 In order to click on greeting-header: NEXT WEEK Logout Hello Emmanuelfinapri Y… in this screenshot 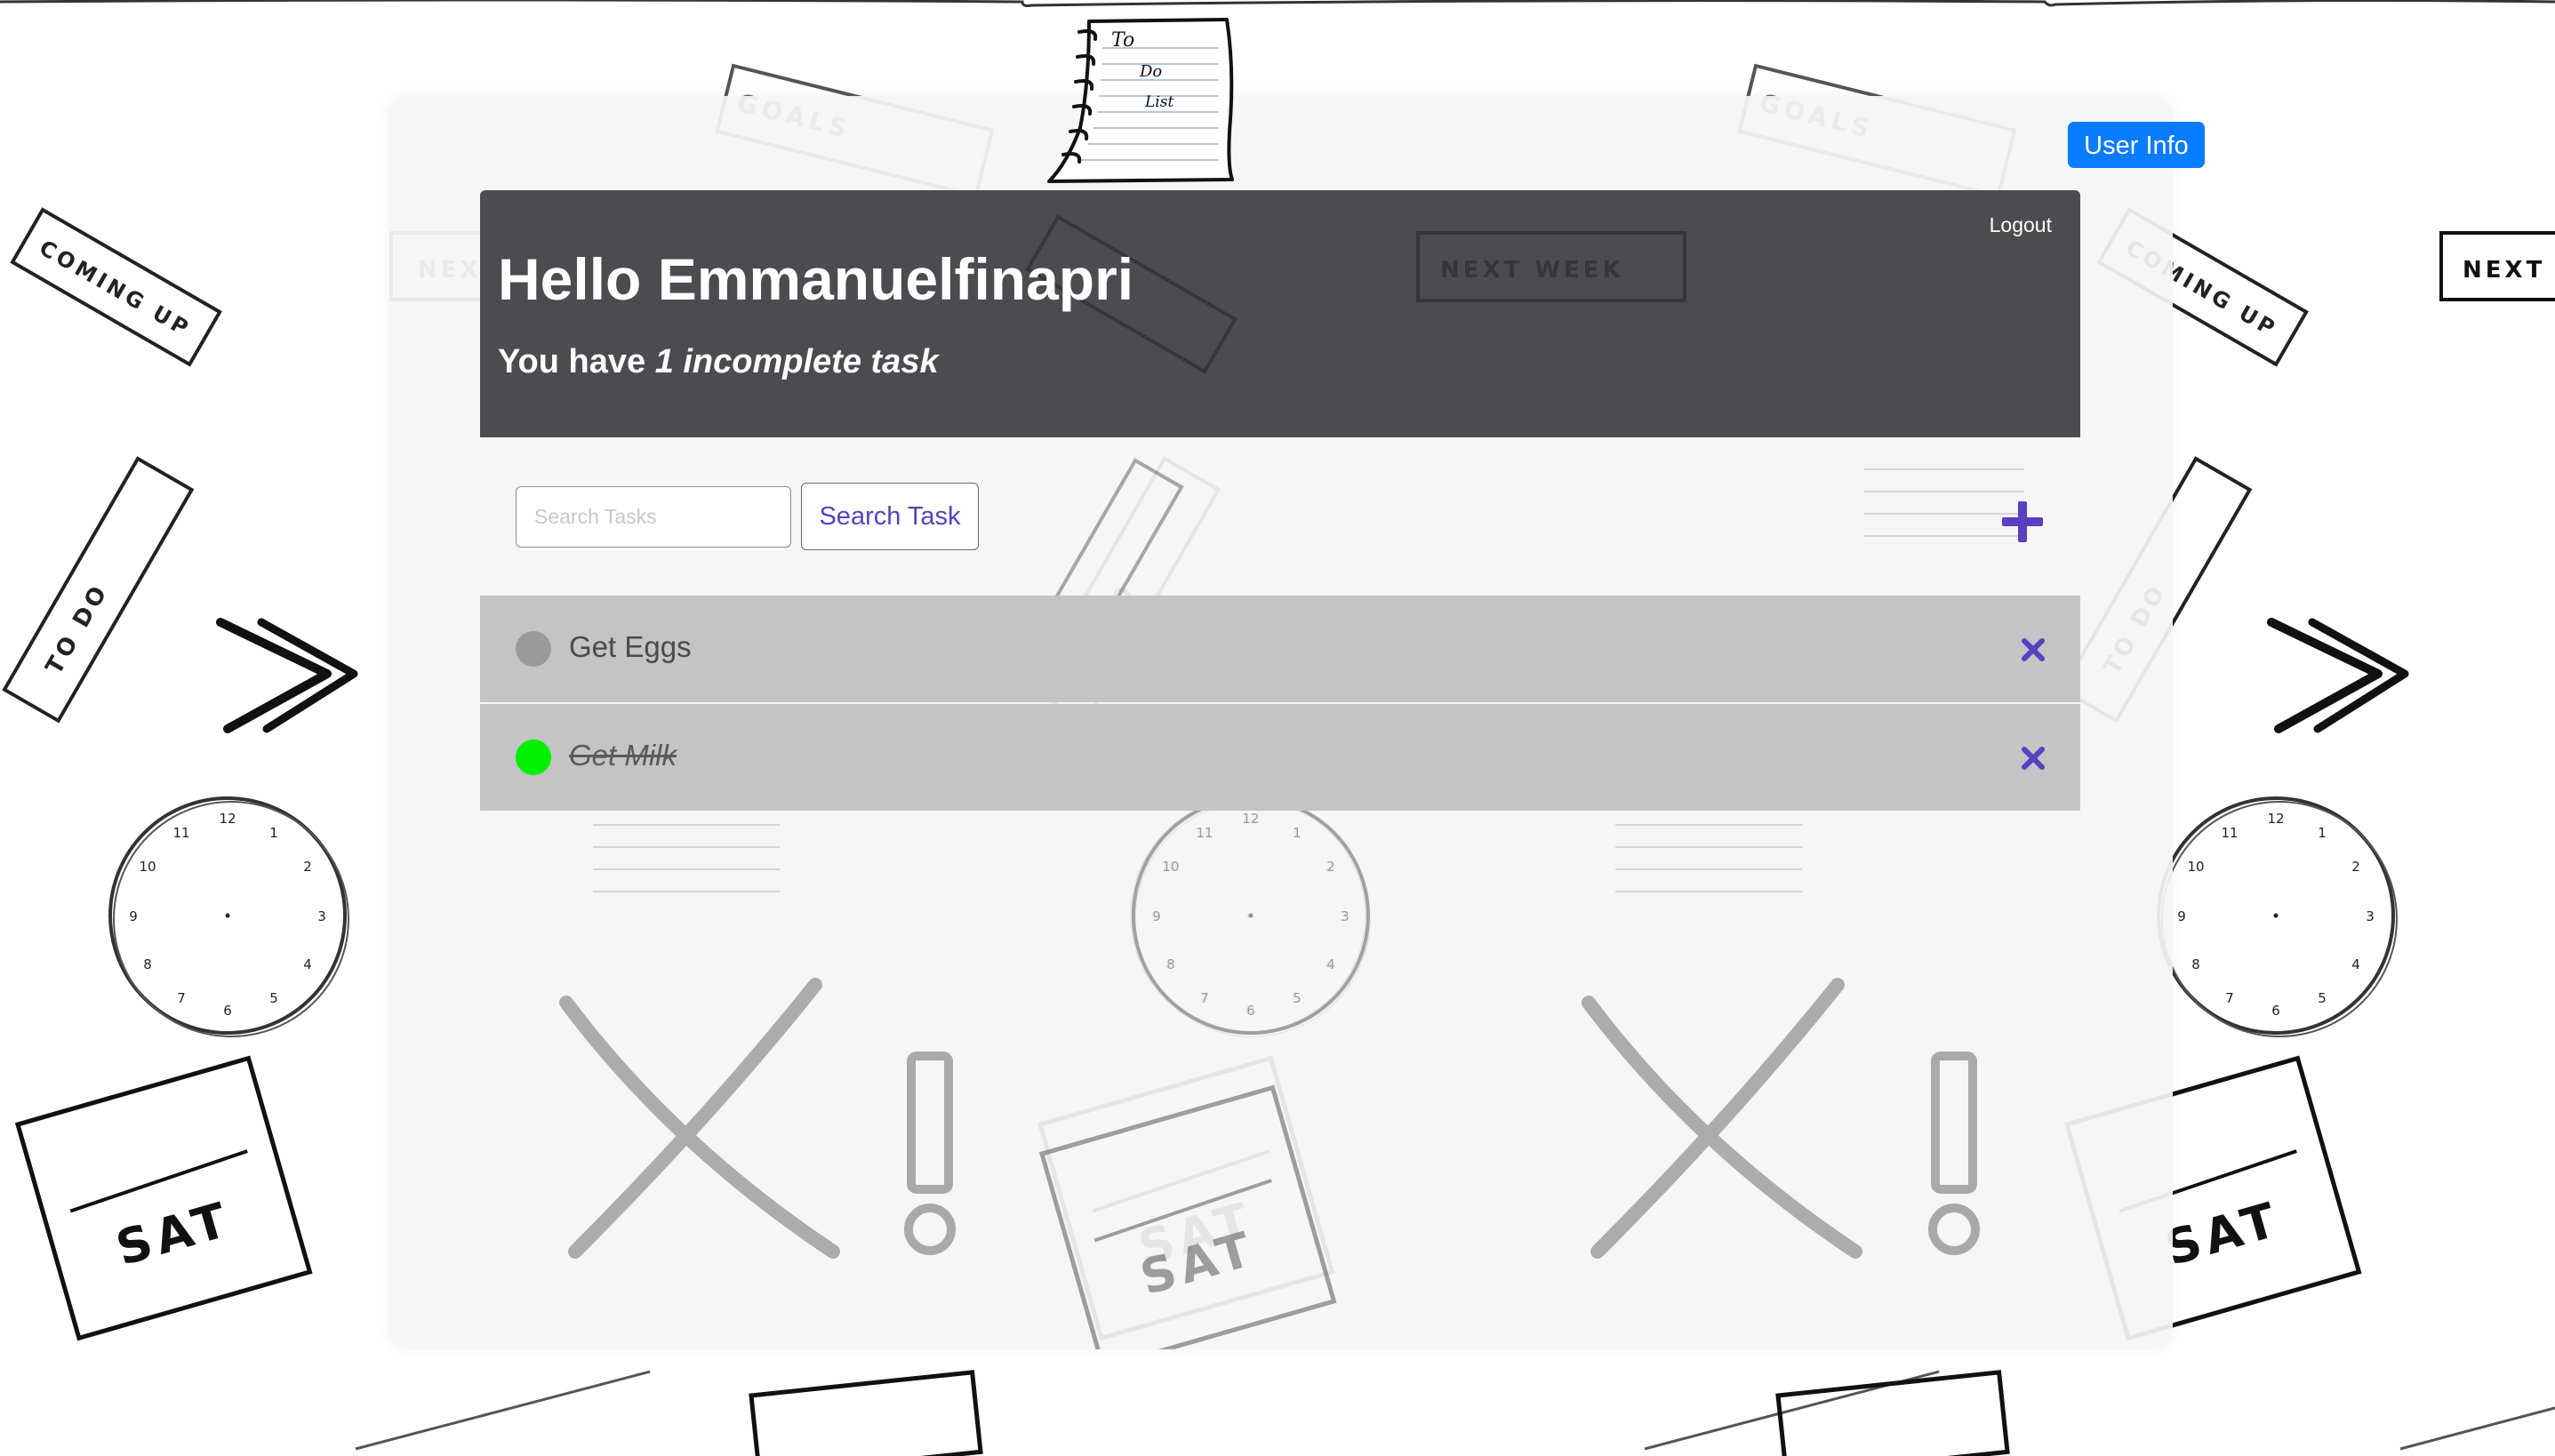, I will do `click(1280, 313)`.